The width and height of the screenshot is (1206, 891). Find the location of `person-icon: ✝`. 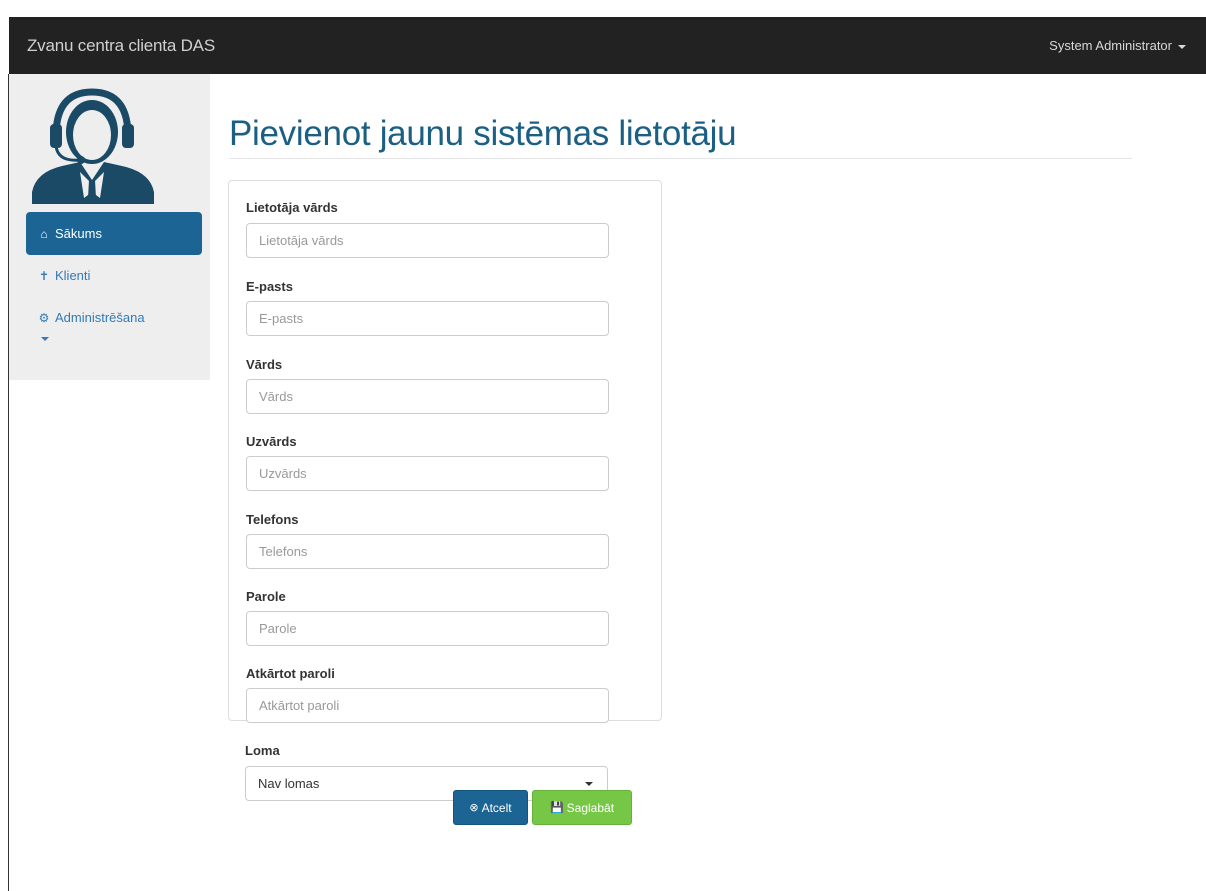

person-icon: ✝ is located at coordinates (44, 275).